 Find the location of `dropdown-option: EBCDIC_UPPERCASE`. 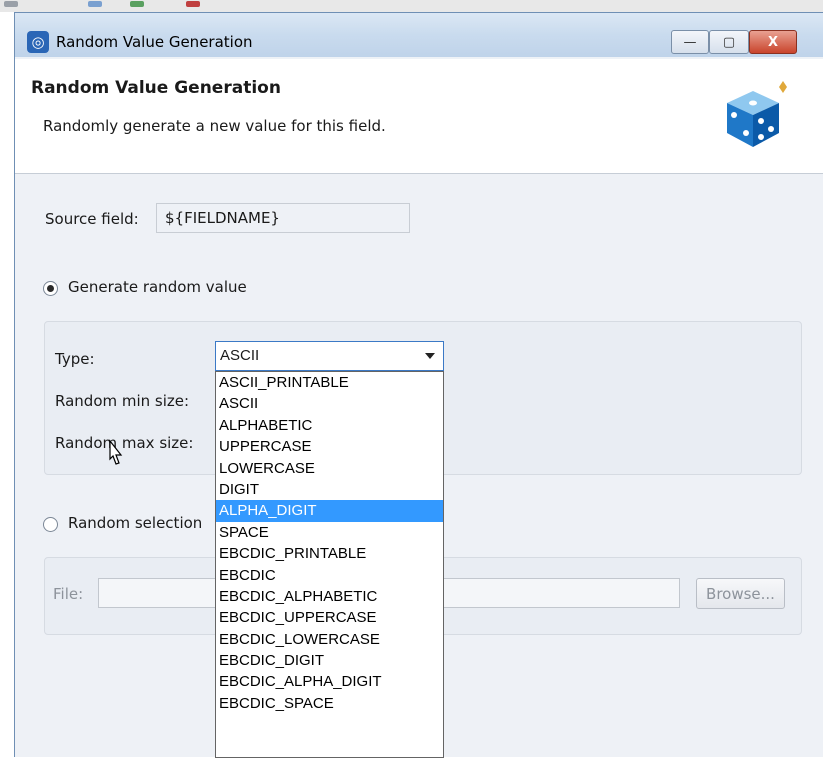

dropdown-option: EBCDIC_UPPERCASE is located at coordinates (329, 617).